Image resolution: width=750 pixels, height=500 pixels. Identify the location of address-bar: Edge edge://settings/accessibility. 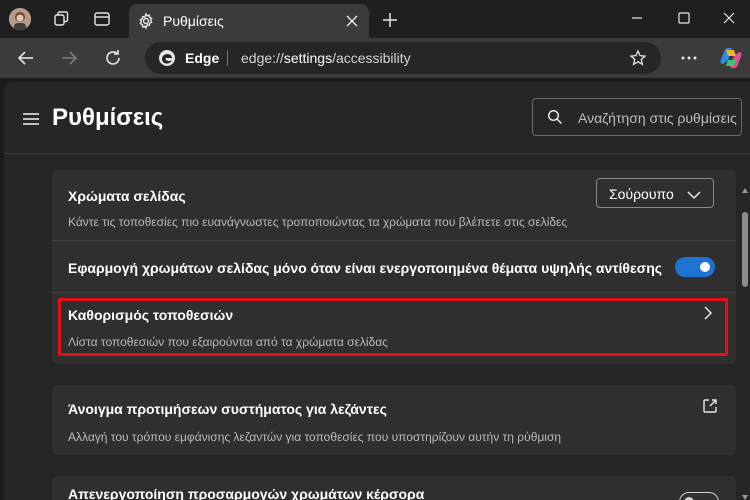
(403, 58).